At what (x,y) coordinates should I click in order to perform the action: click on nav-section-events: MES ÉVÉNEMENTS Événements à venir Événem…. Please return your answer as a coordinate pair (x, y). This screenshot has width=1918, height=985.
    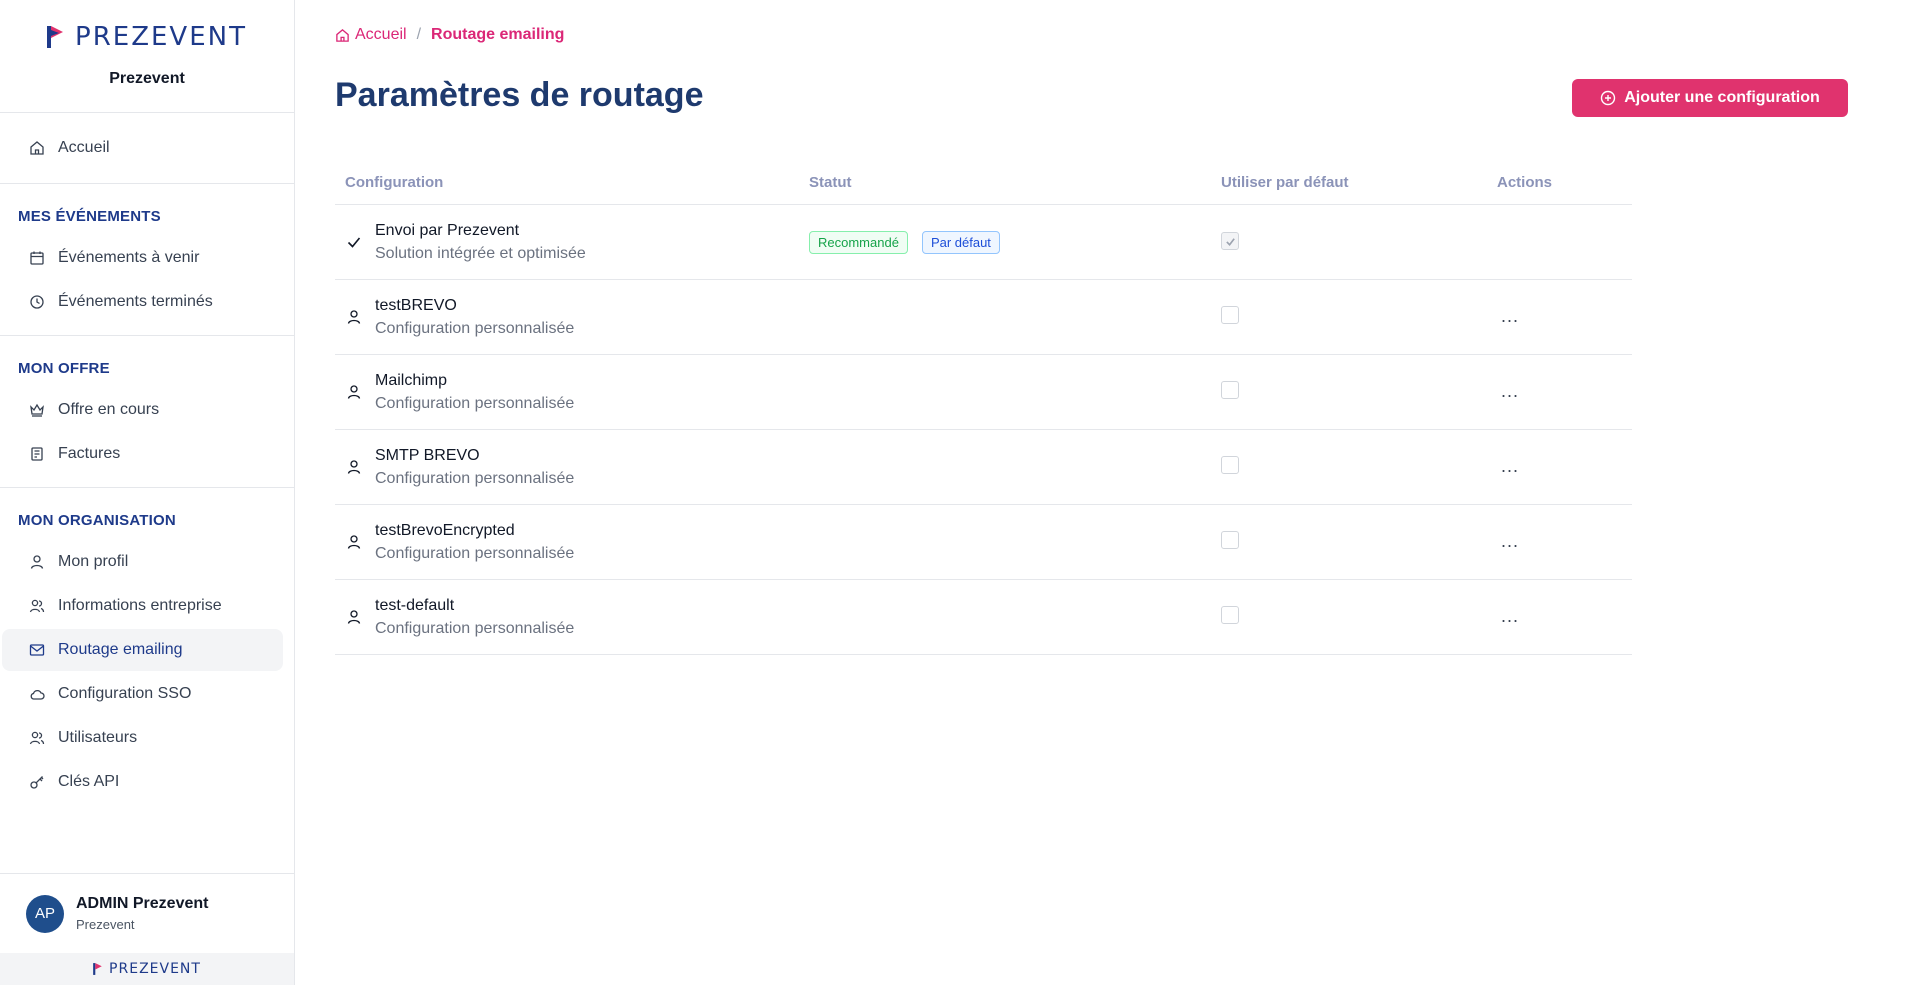
    Looking at the image, I should click on (147, 260).